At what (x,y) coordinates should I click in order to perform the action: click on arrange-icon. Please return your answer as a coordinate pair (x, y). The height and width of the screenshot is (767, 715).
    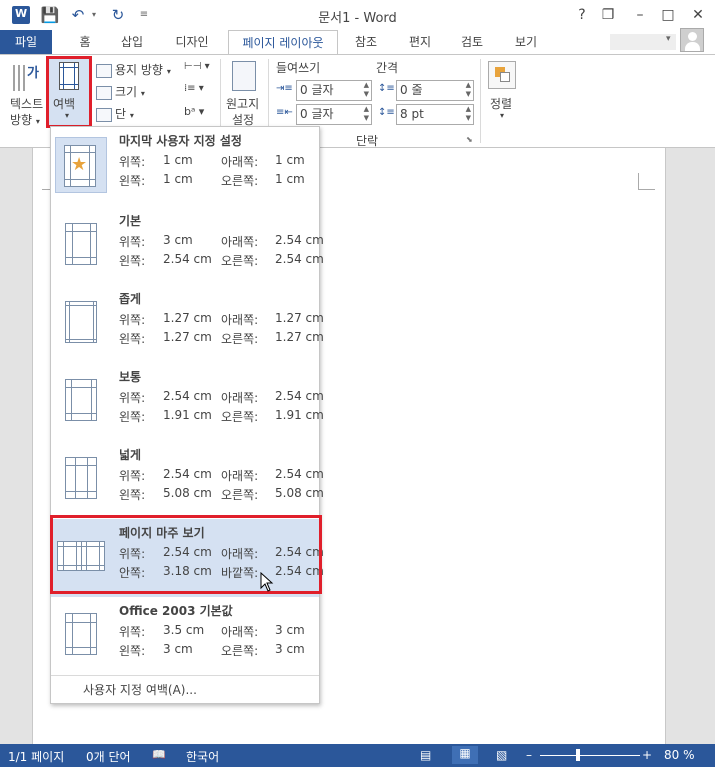
    Looking at the image, I should click on (502, 75).